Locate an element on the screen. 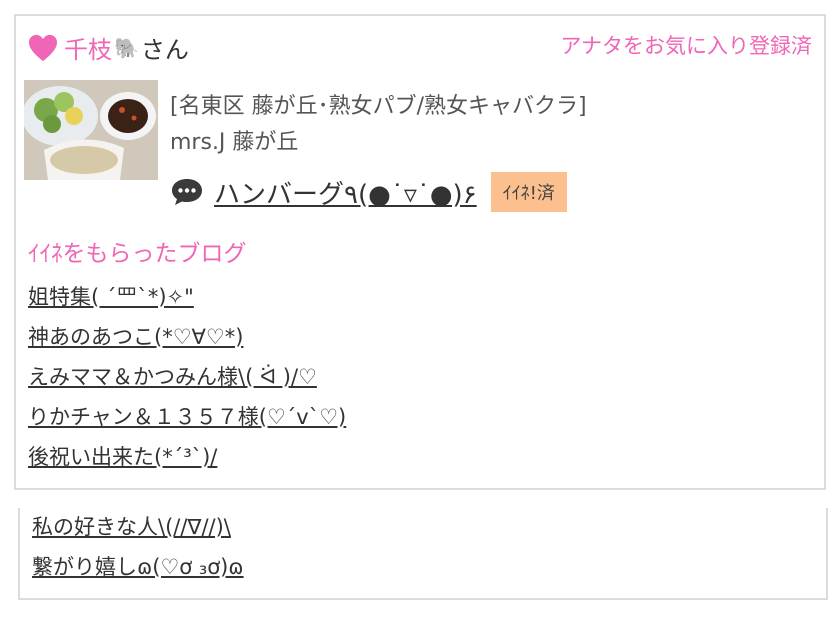 The height and width of the screenshot is (622, 840). food-photo is located at coordinates (91, 130).